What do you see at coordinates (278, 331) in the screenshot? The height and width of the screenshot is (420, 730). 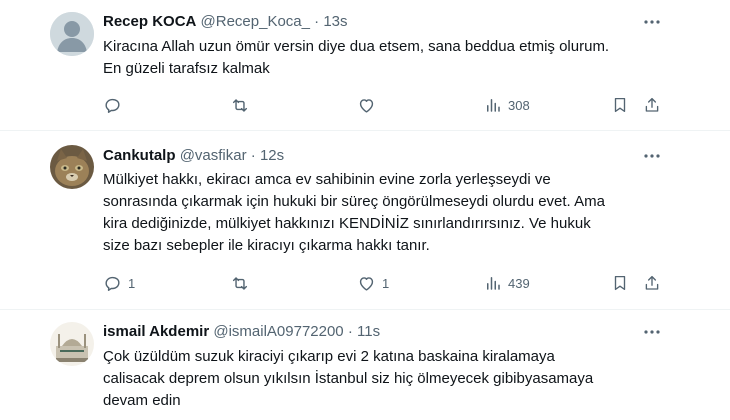 I see `author-handle: @ismailA09772200` at bounding box center [278, 331].